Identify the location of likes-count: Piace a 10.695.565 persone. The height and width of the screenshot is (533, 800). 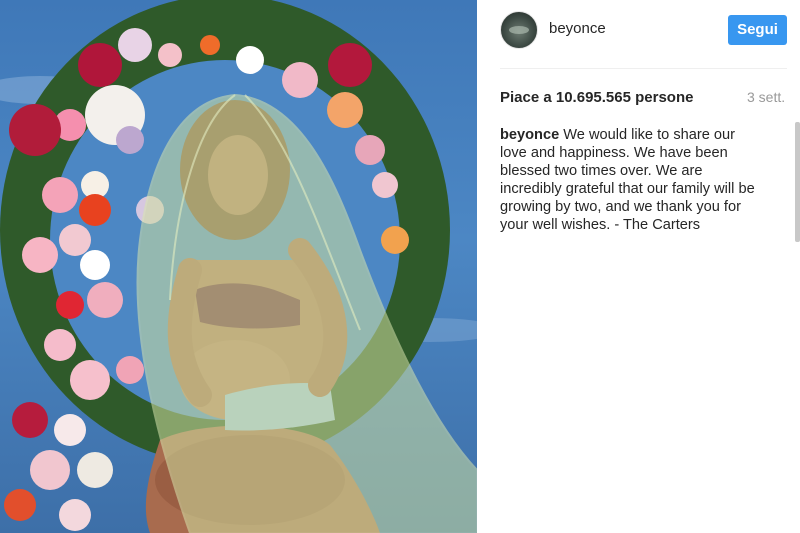
(596, 97).